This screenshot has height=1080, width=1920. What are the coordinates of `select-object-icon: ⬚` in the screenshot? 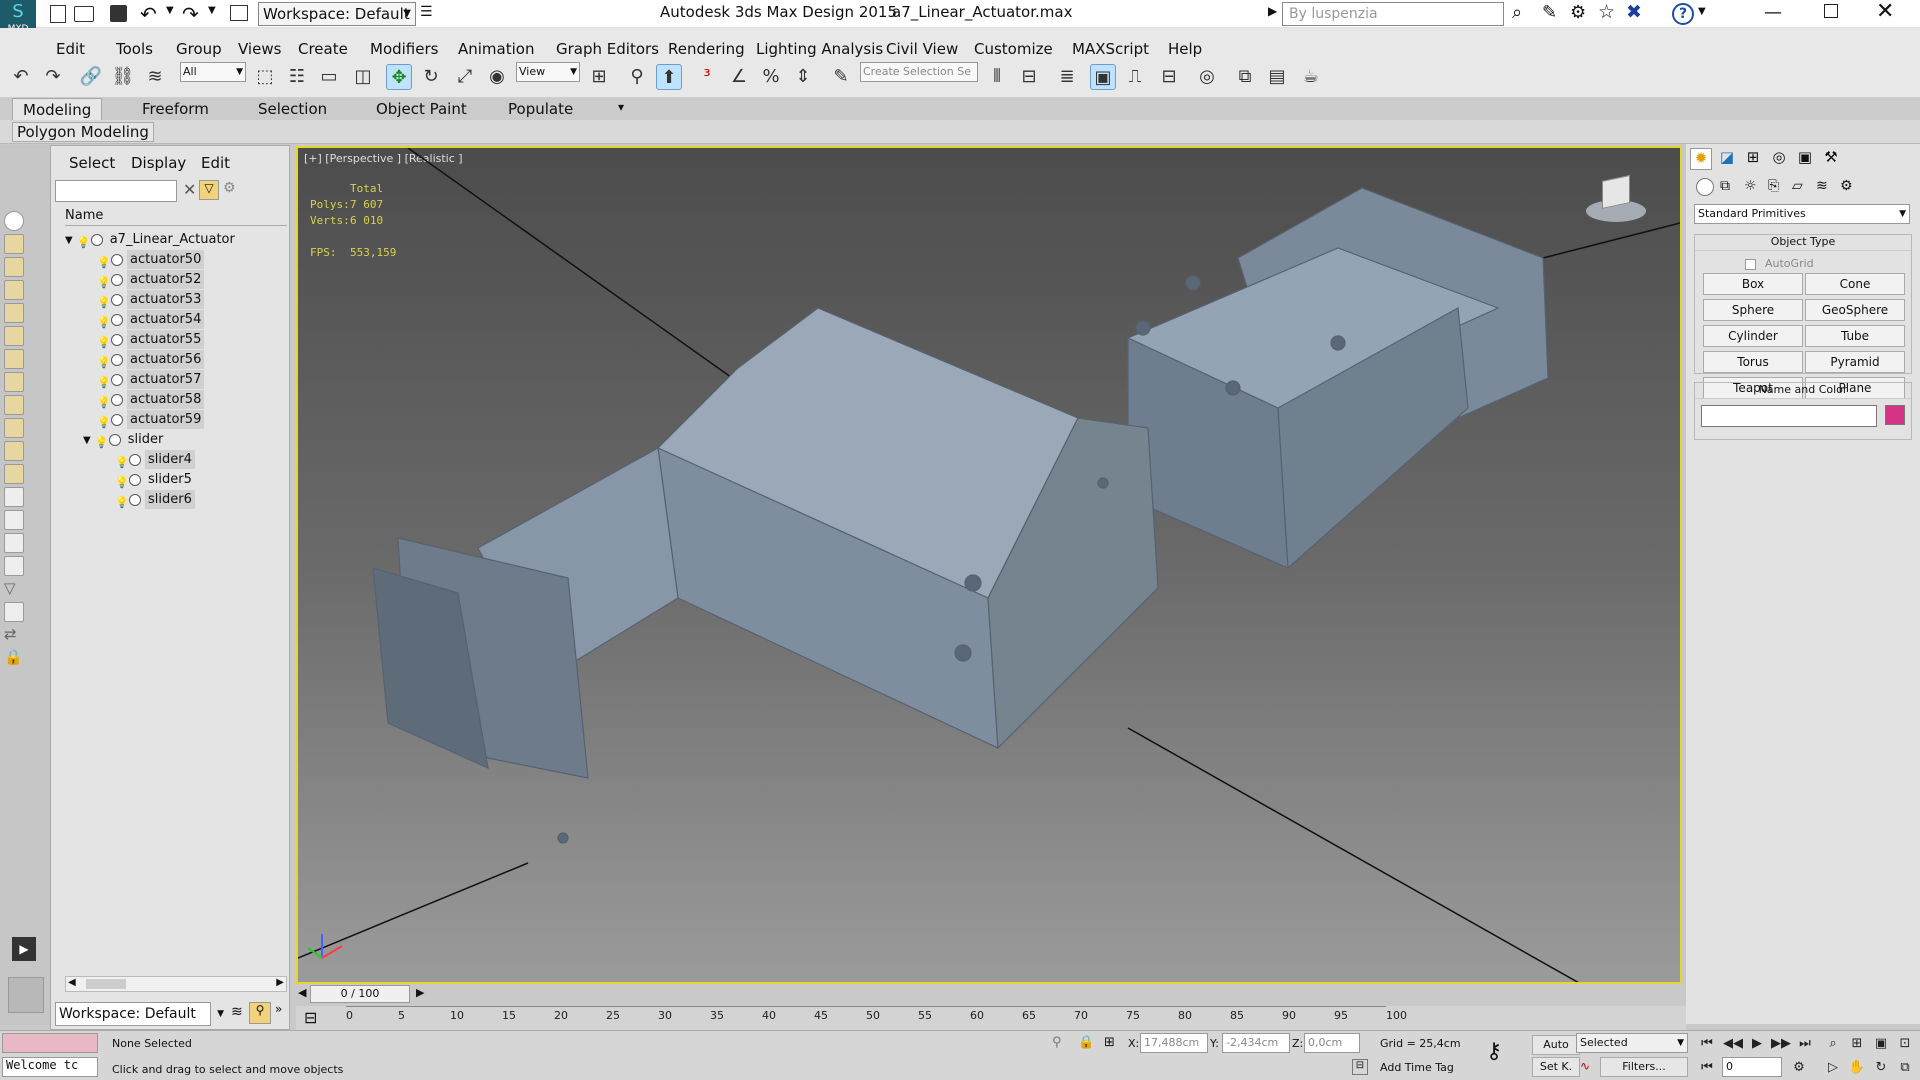 It's located at (265, 77).